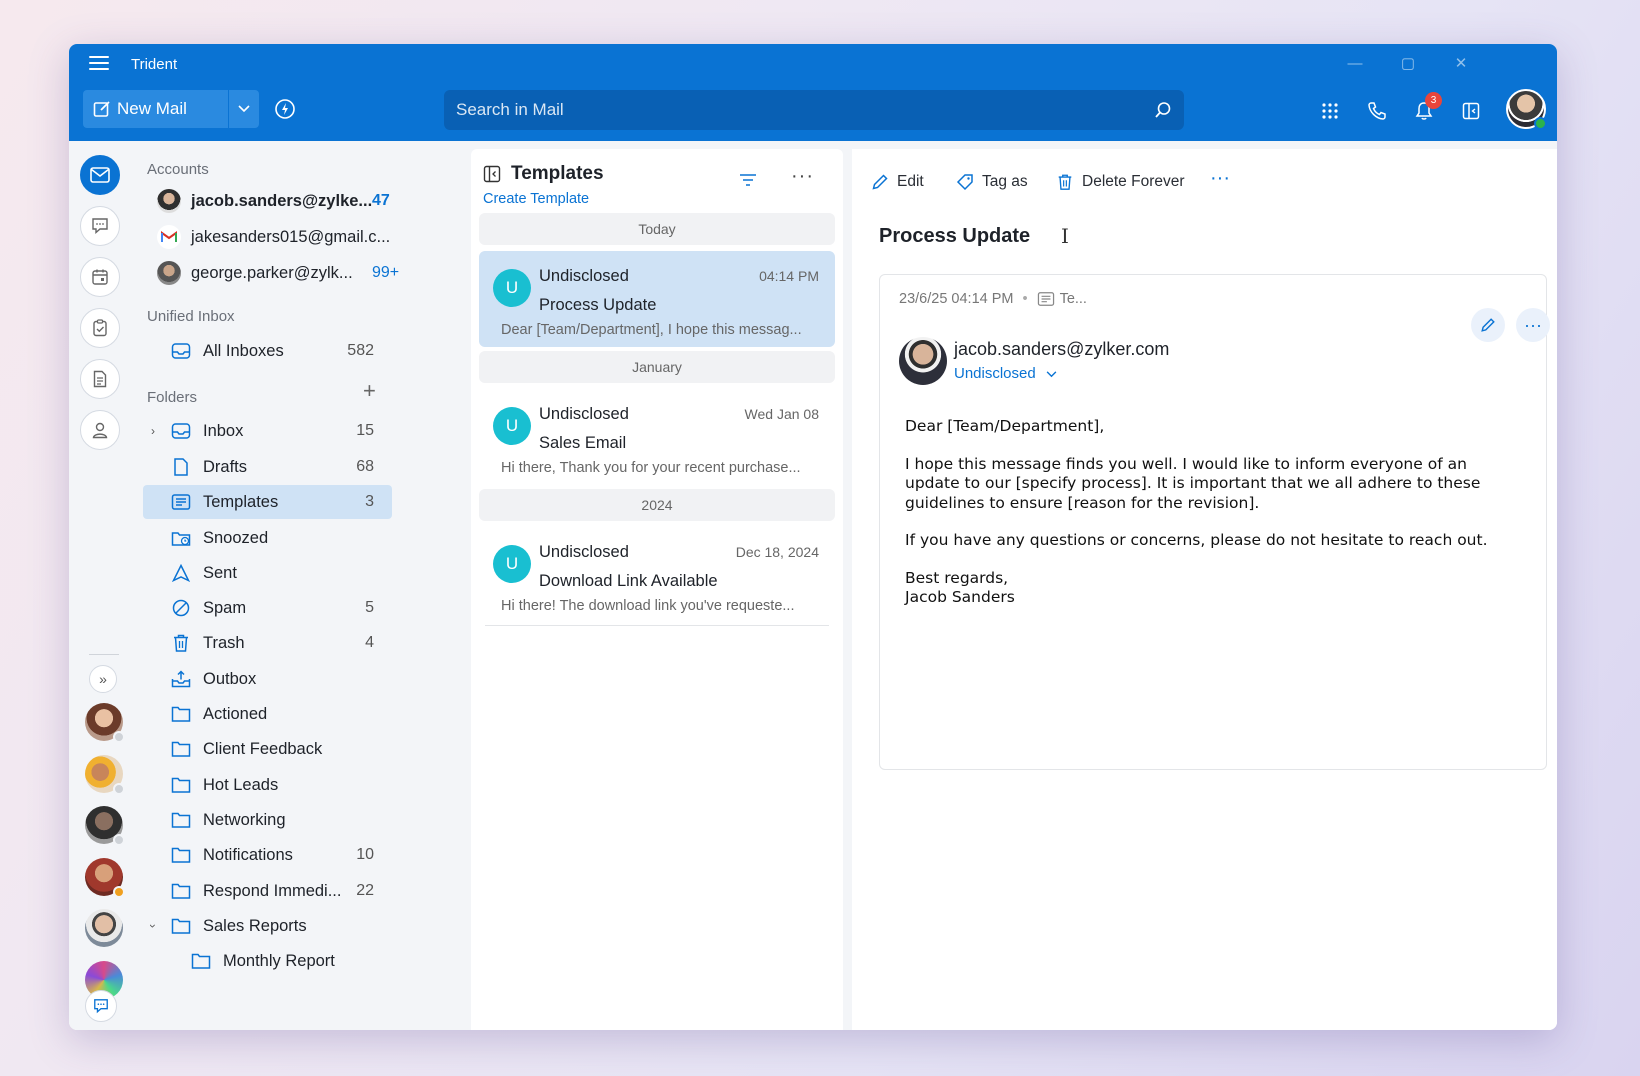  I want to click on app-header: Trident — ▢ ✕ New Mail Search in Mail 3, so click(813, 92).